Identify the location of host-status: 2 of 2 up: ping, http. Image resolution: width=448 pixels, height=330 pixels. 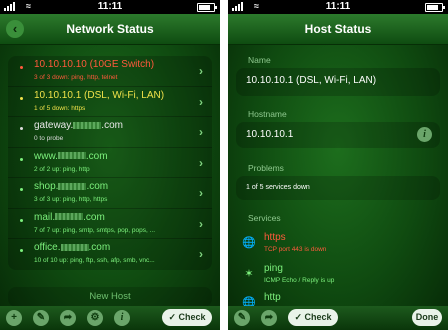
(62, 169).